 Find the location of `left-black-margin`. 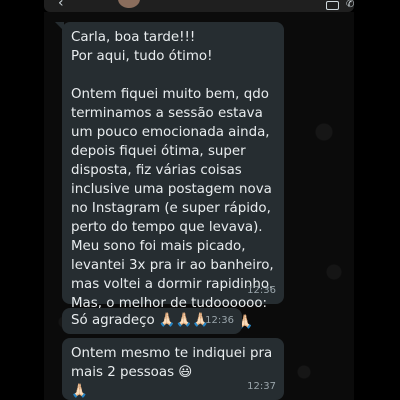

left-black-margin is located at coordinates (22, 200).